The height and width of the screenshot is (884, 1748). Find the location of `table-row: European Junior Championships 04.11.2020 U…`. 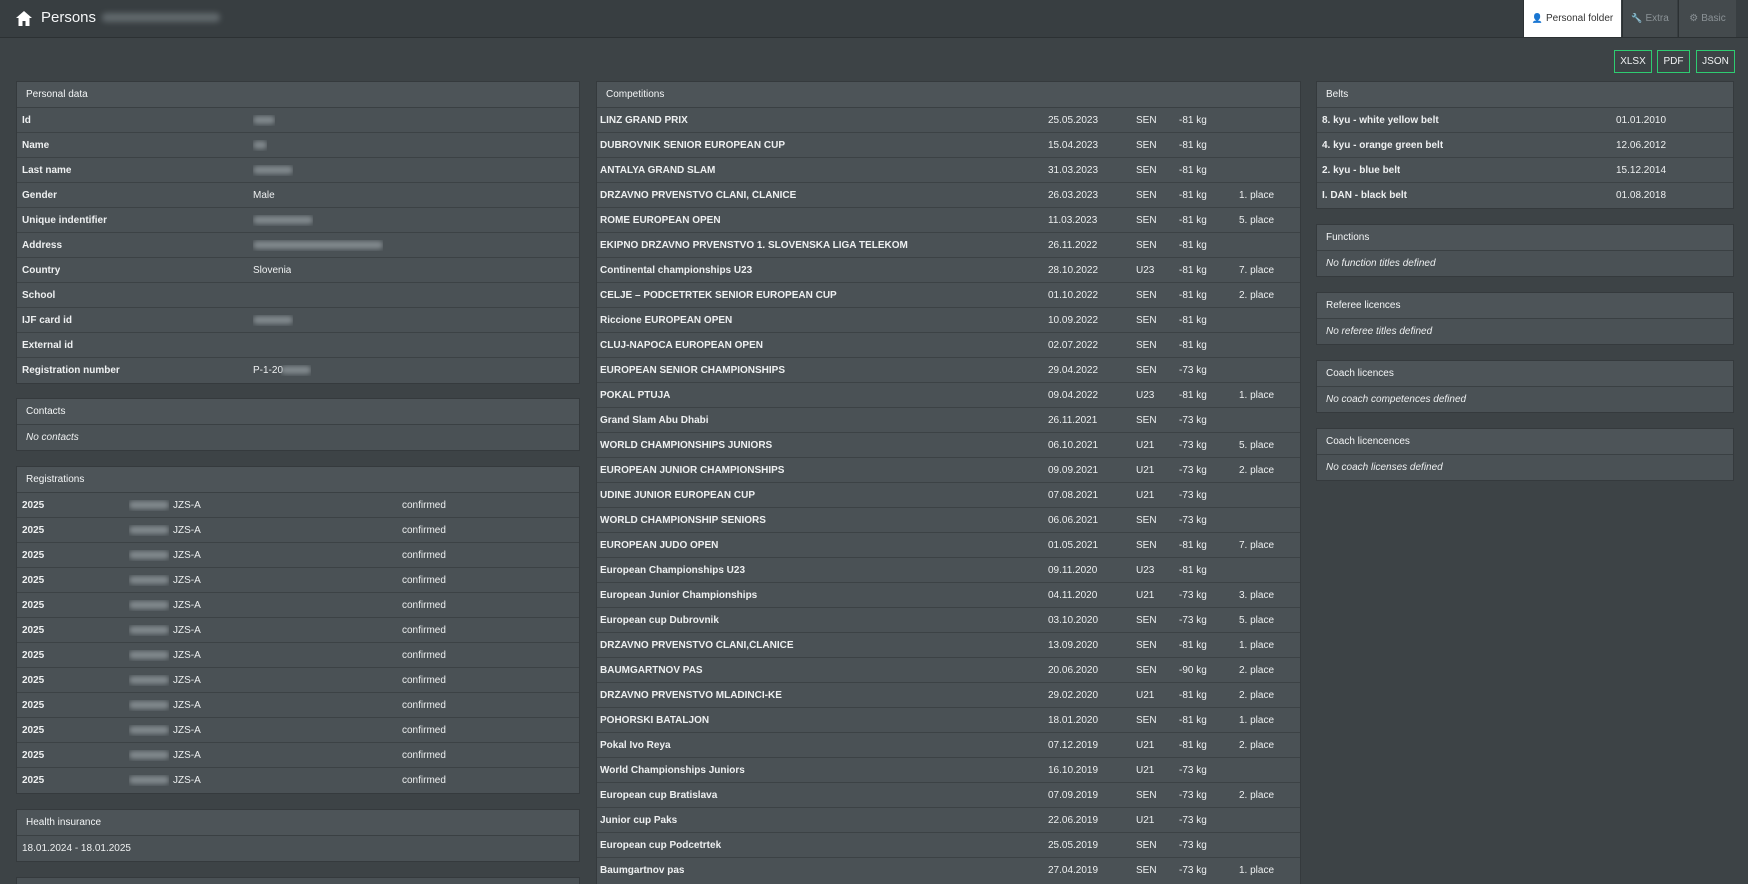

table-row: European Junior Championships 04.11.2020 U… is located at coordinates (948, 595).